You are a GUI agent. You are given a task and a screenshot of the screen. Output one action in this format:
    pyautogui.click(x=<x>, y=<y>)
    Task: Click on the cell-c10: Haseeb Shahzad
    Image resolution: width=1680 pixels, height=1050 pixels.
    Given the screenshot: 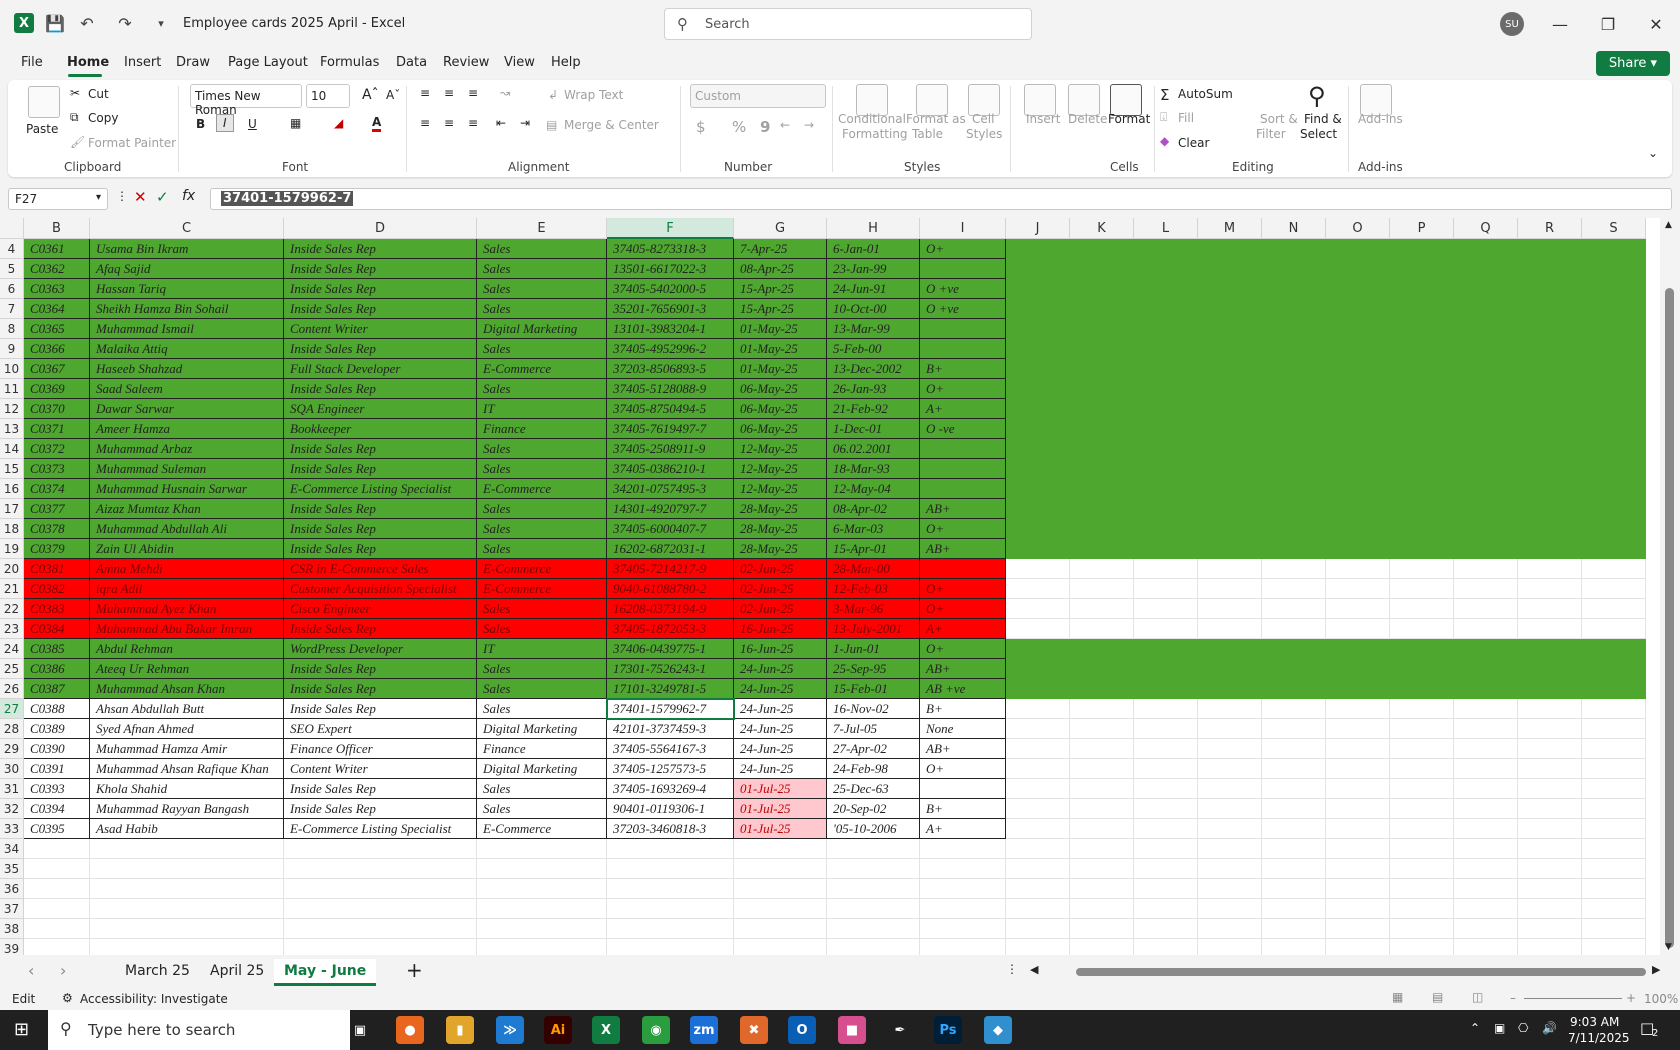 What is the action you would take?
    pyautogui.click(x=187, y=369)
    